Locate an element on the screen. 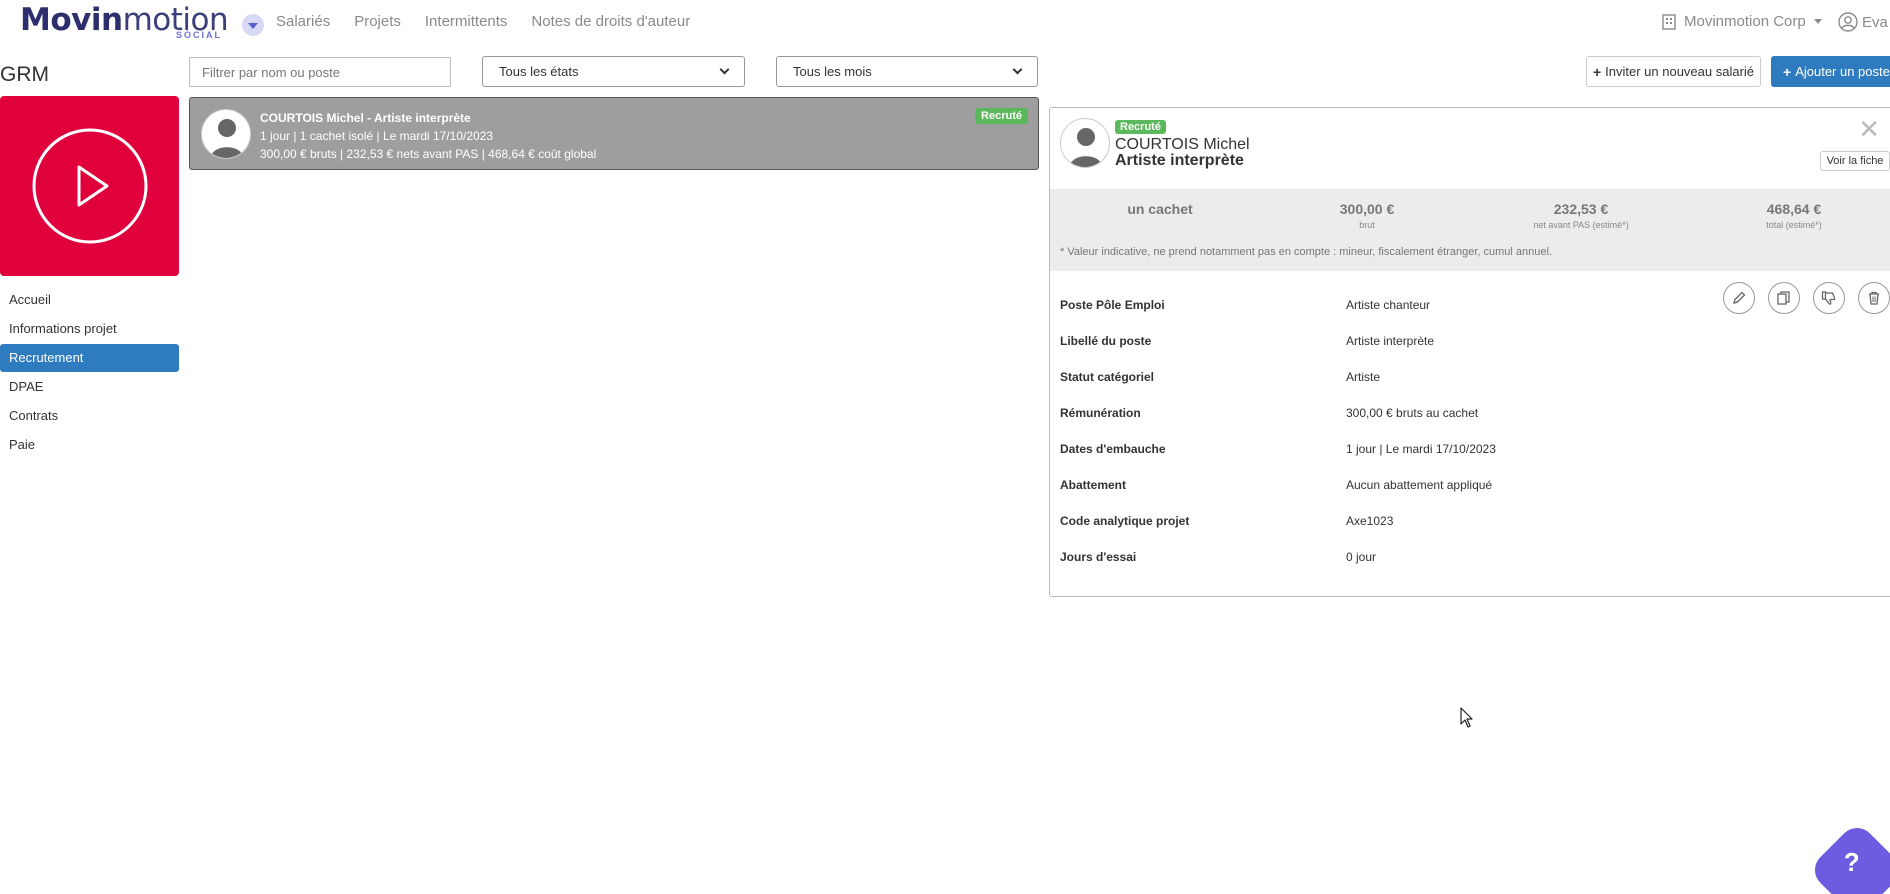  play-icon is located at coordinates (89, 186).